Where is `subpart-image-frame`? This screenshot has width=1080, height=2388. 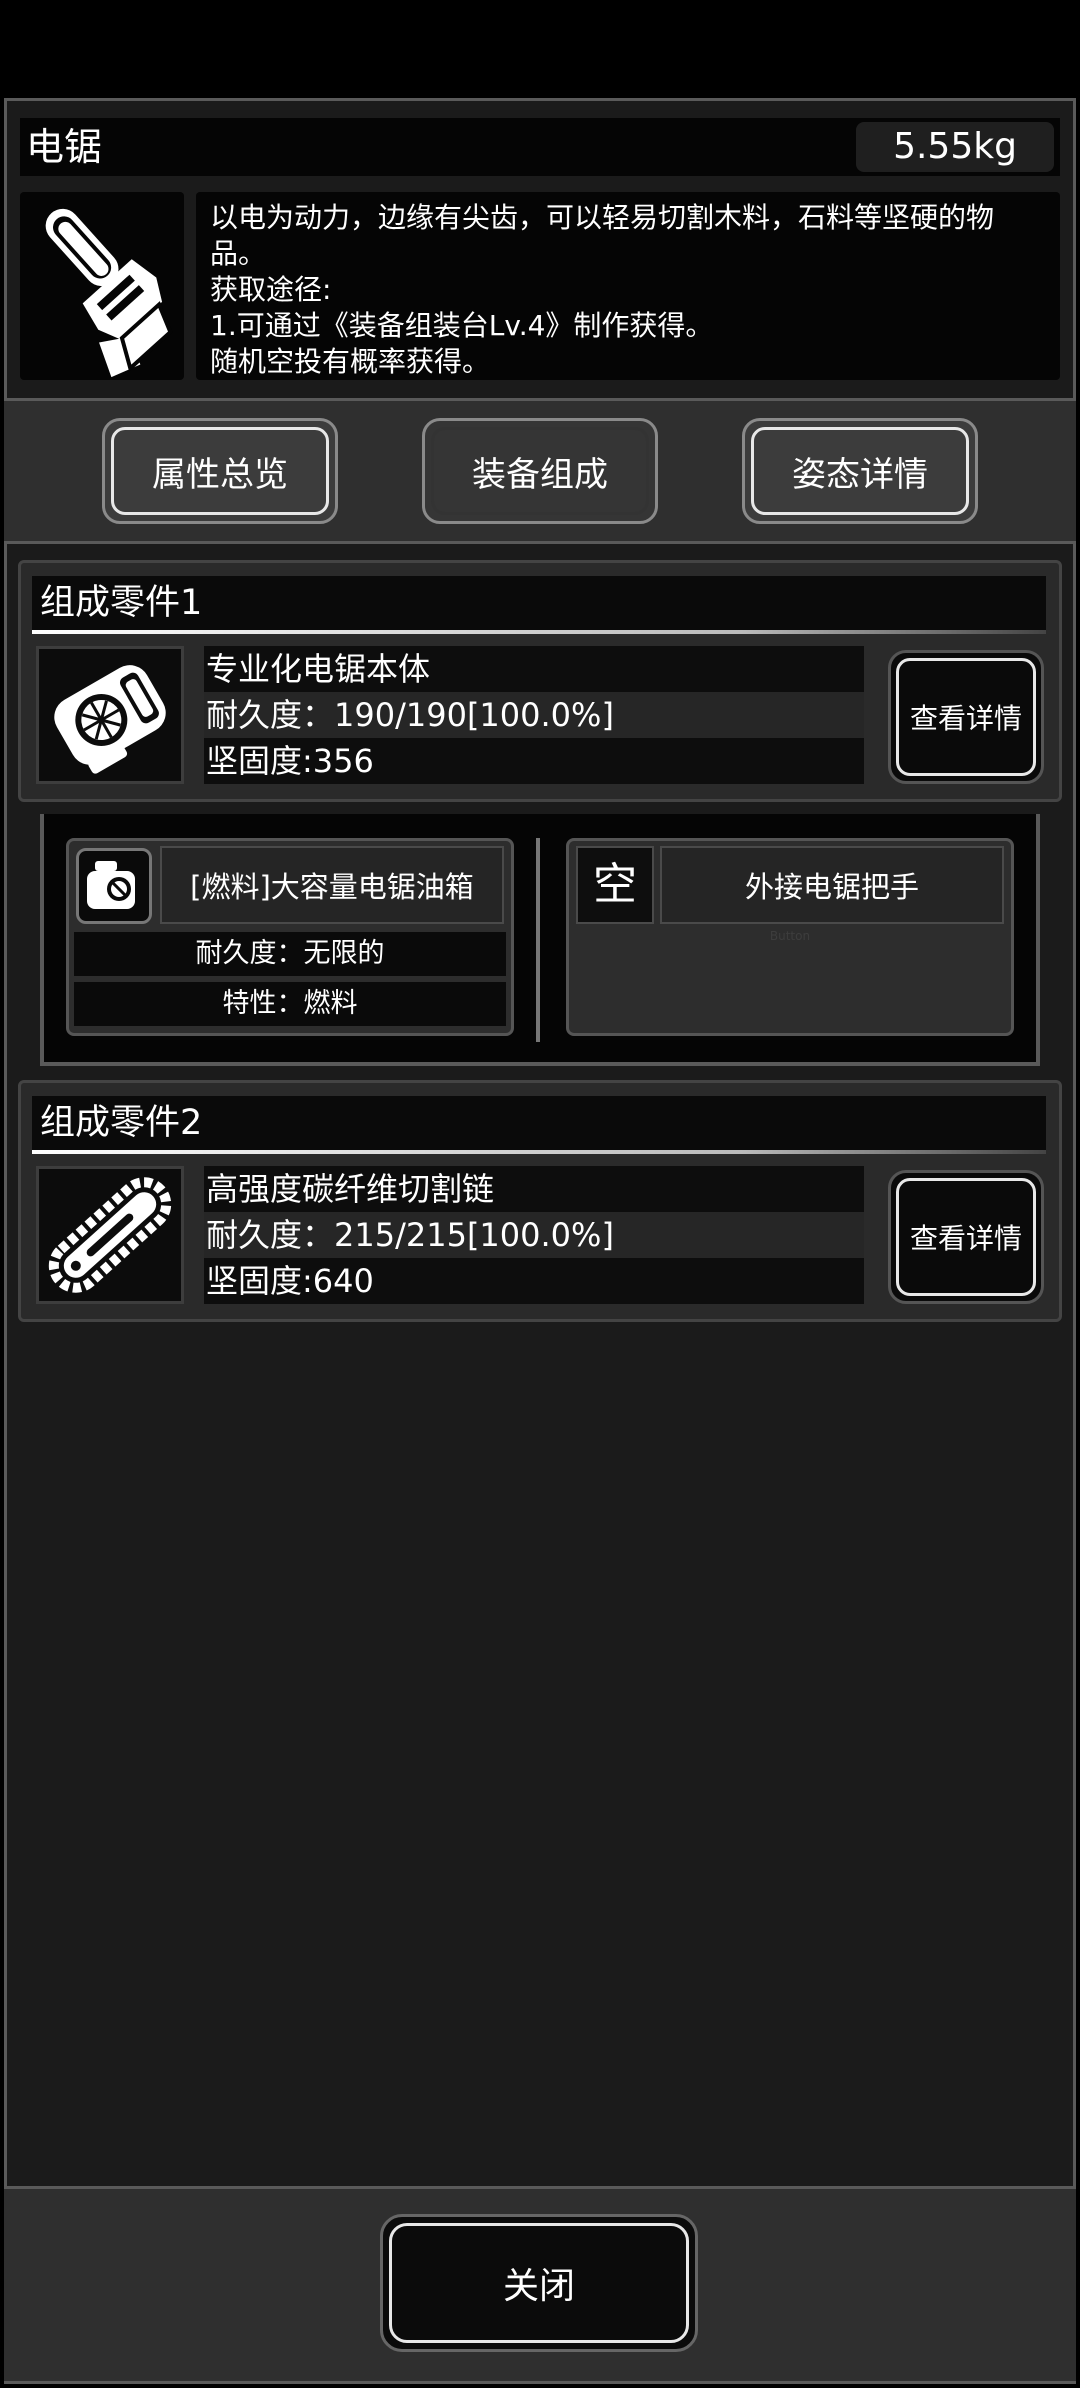
subpart-image-frame is located at coordinates (114, 886).